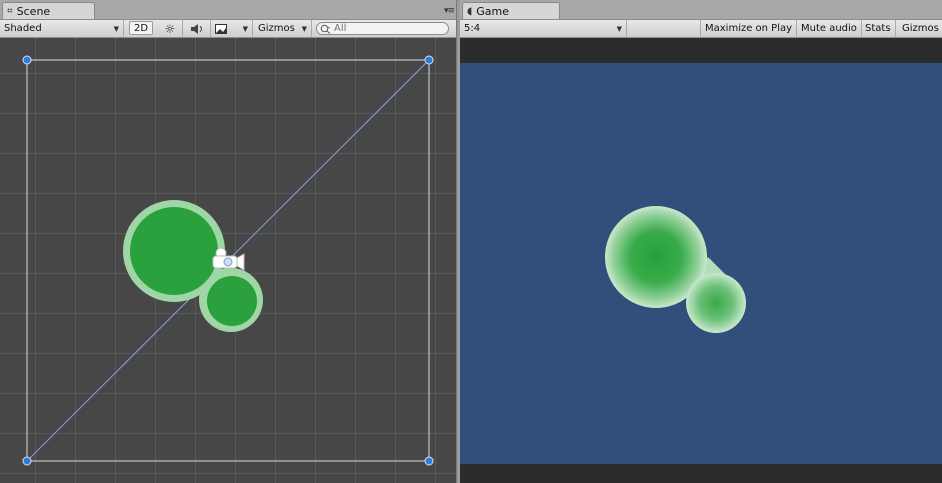  I want to click on maximize-on-play-button: Maximize on Play, so click(749, 28).